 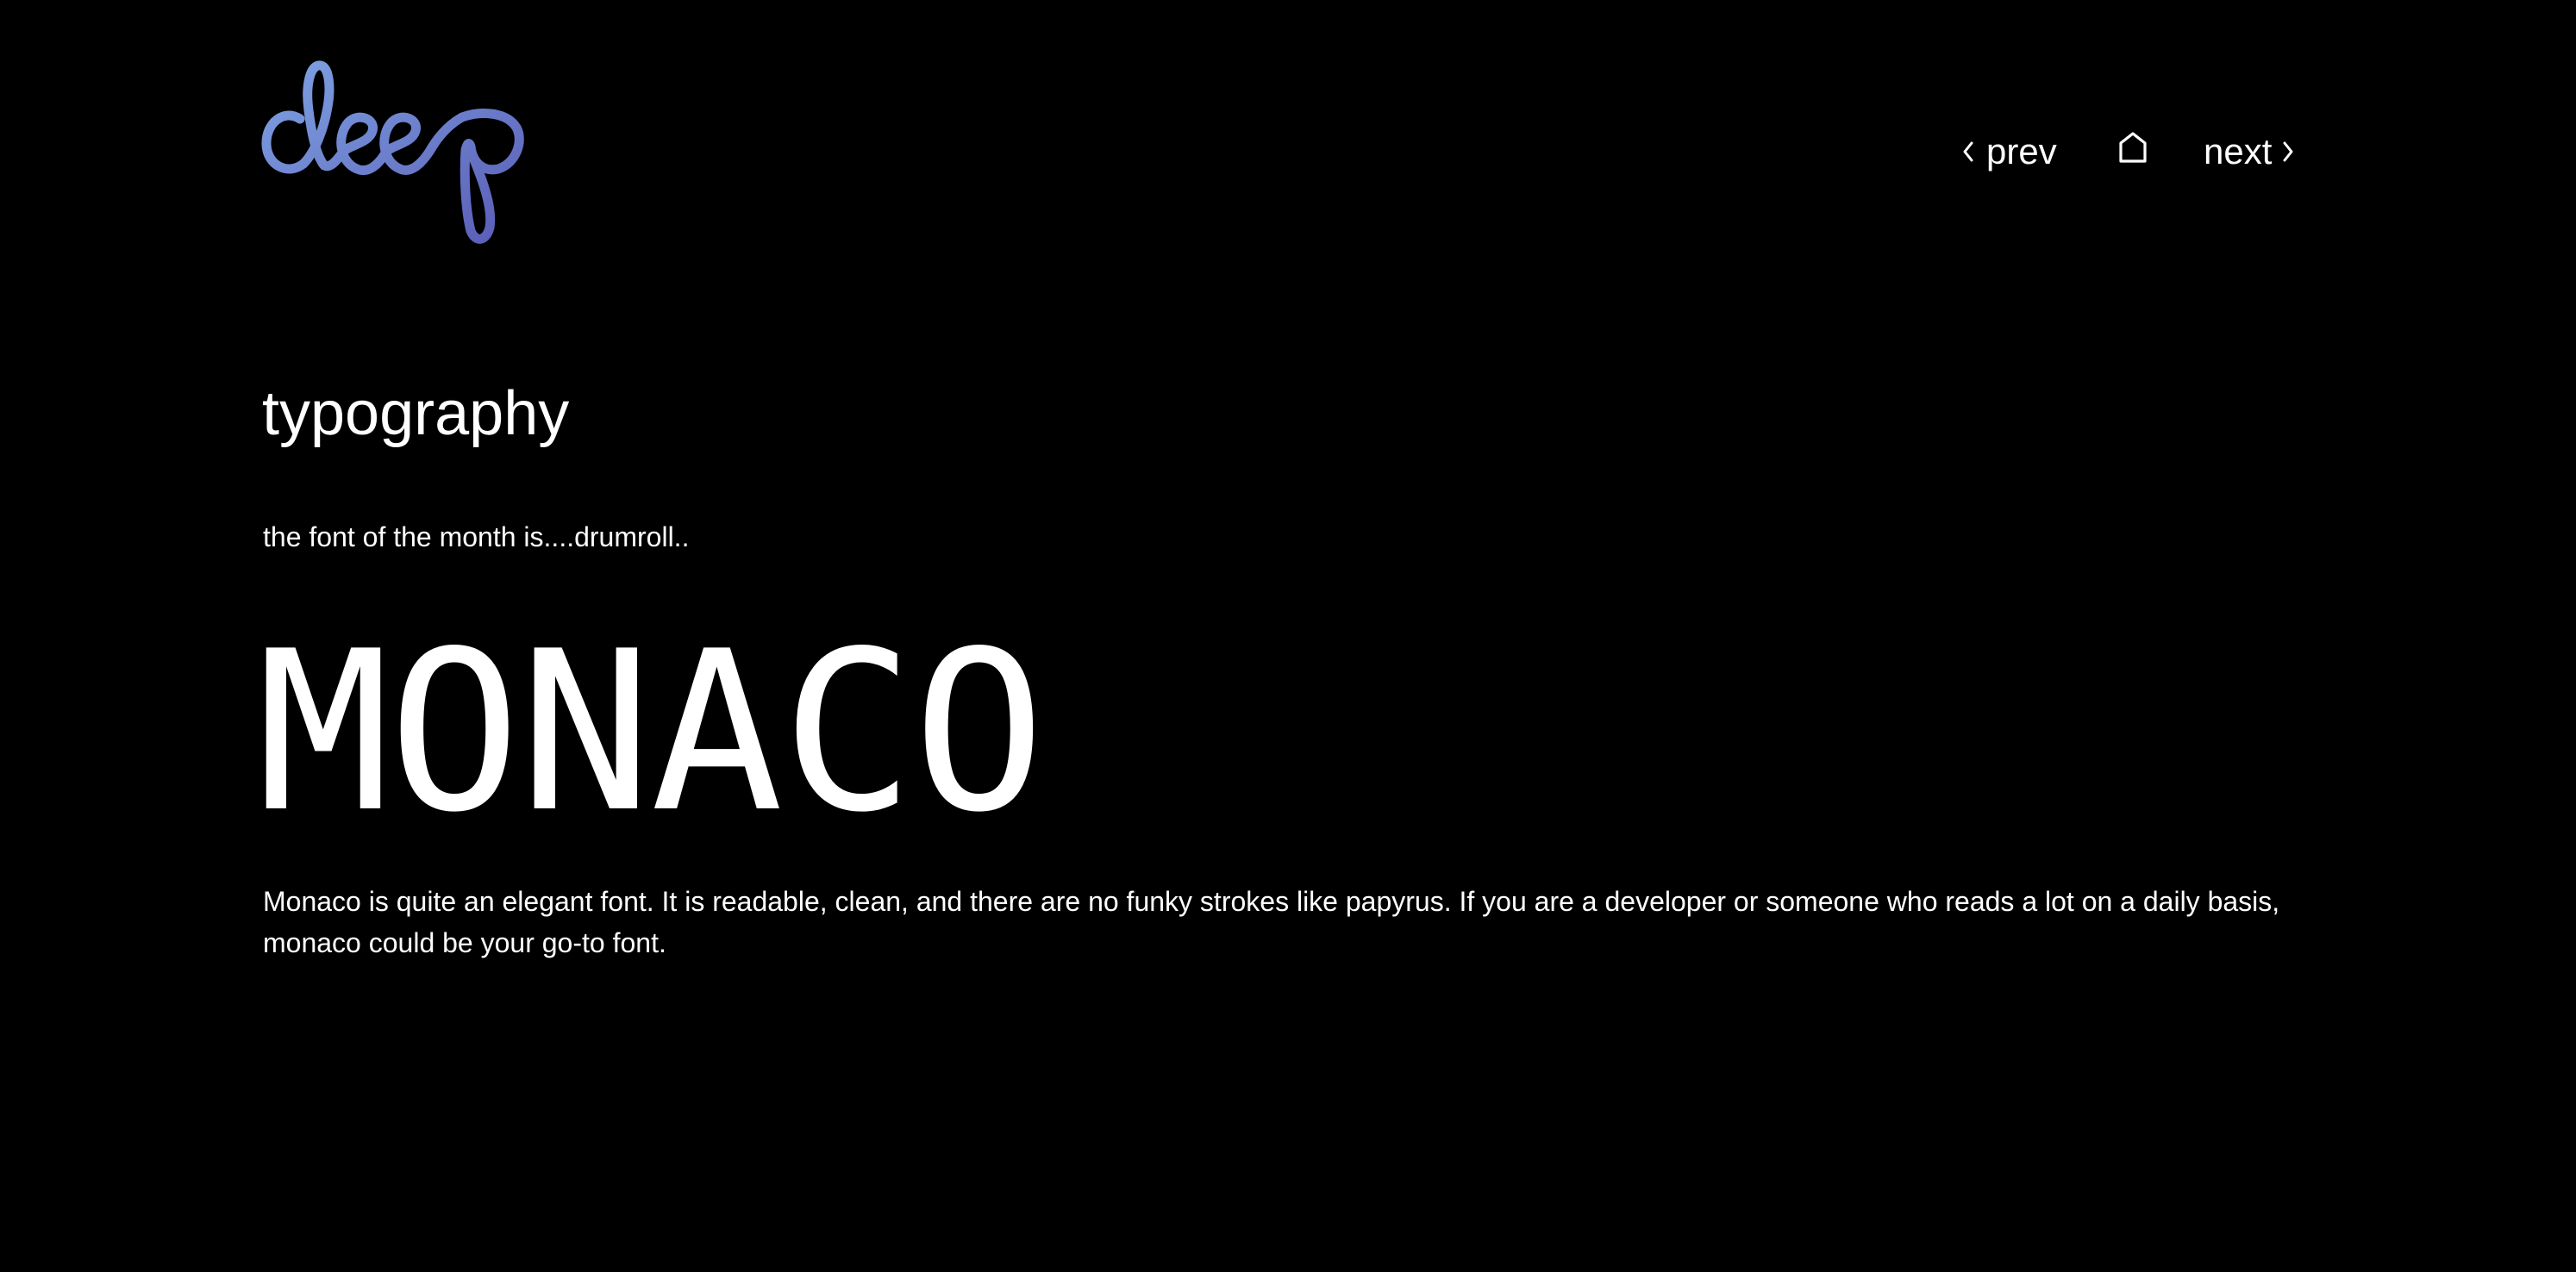 I want to click on page-title: typography, so click(x=416, y=414).